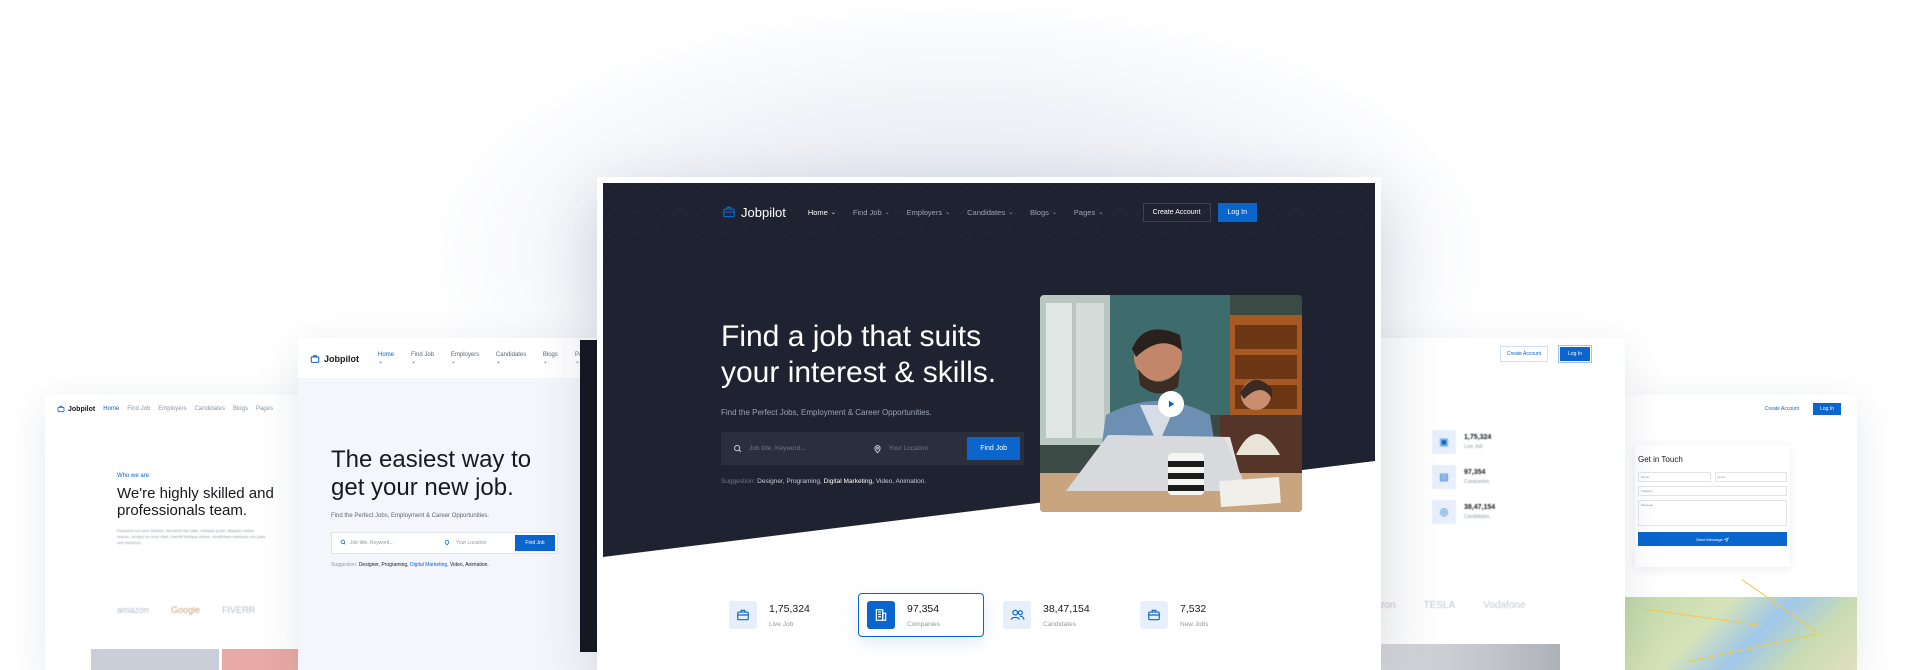 The height and width of the screenshot is (670, 1920). What do you see at coordinates (871, 212) in the screenshot?
I see `nav-find-job: Find Job ⌄` at bounding box center [871, 212].